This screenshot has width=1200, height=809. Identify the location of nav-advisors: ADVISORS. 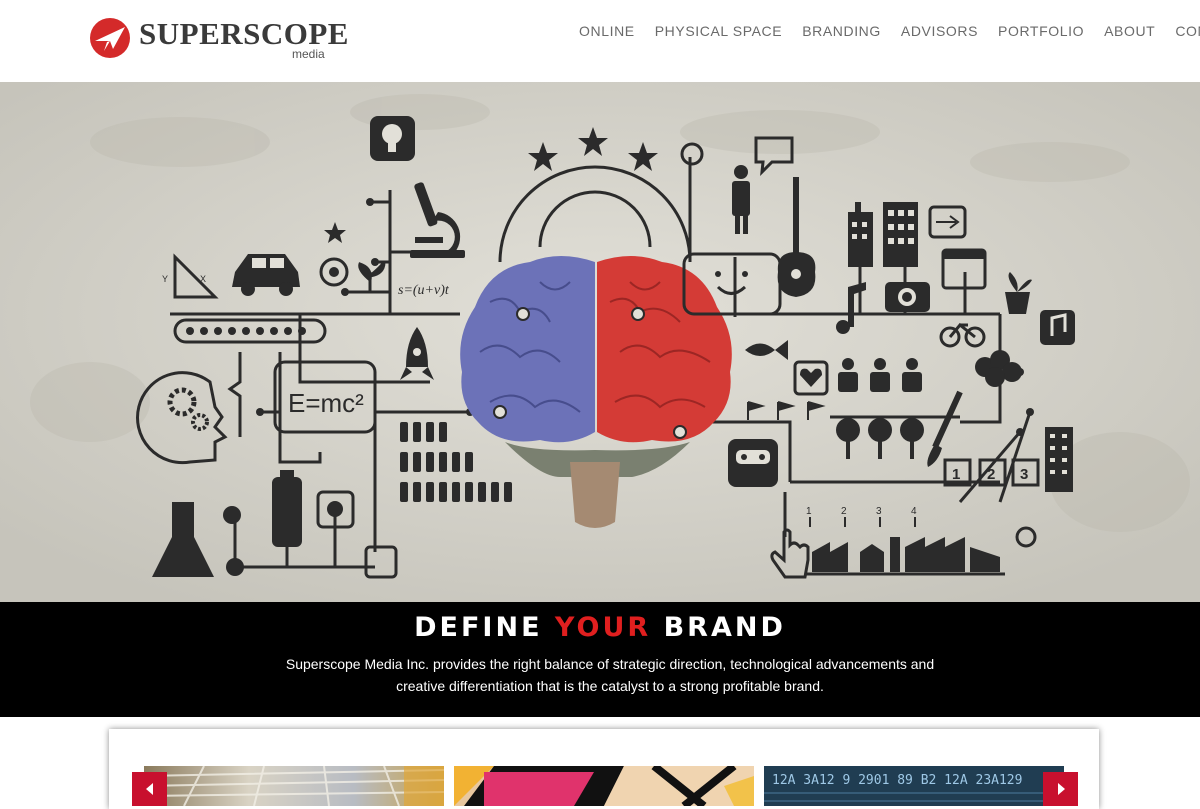
(939, 31).